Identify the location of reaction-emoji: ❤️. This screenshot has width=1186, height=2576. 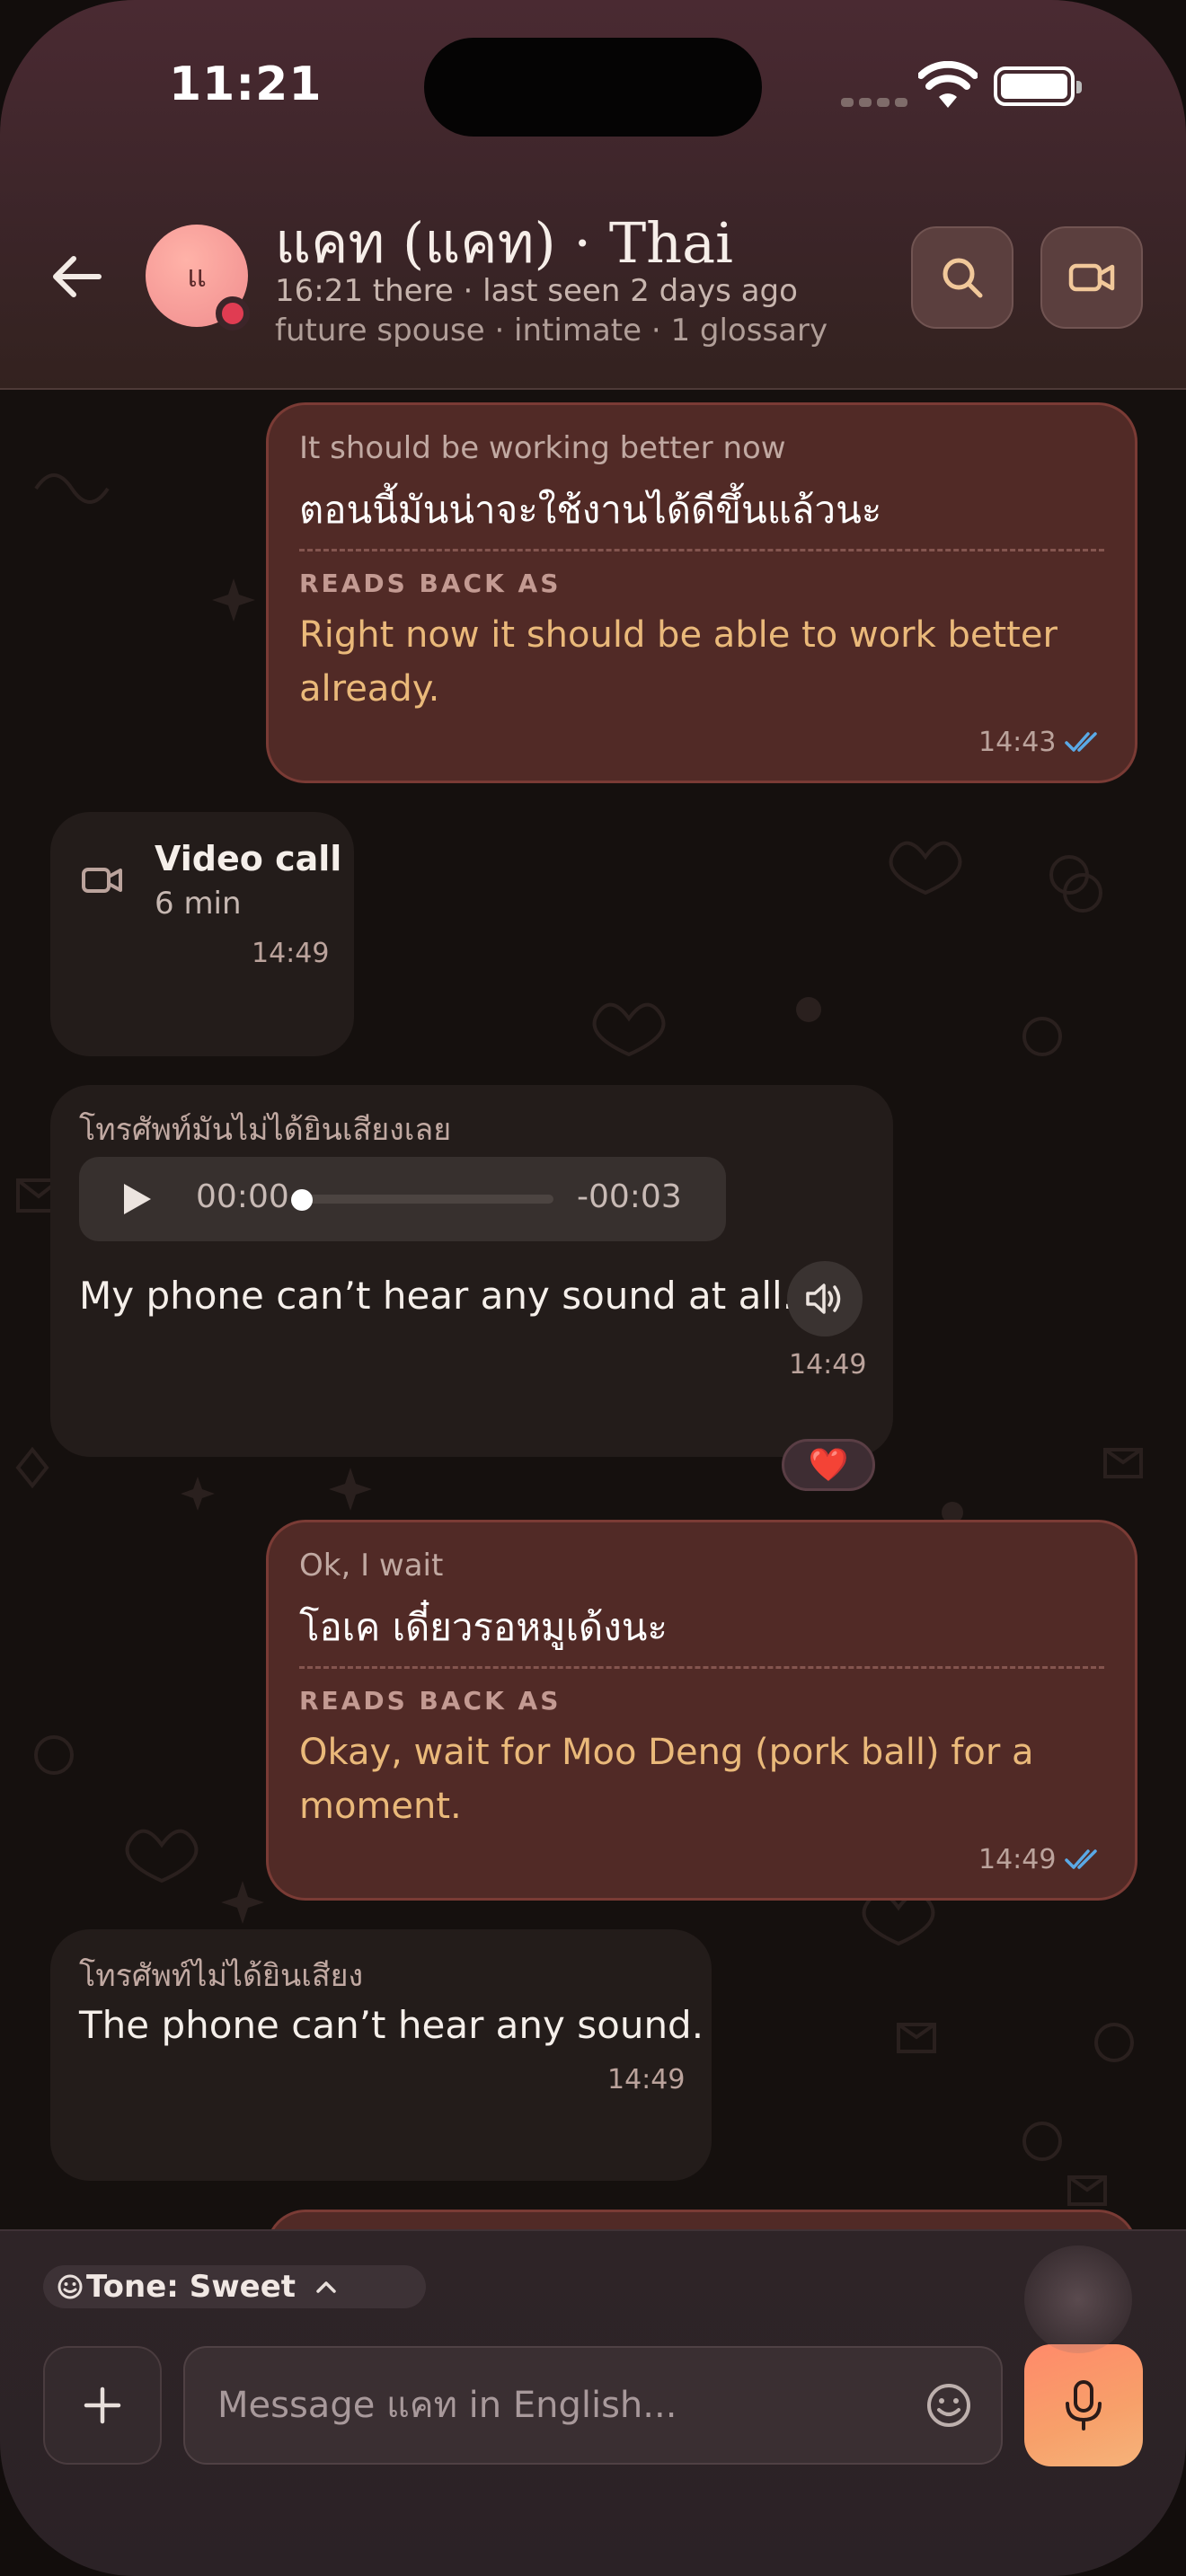
(828, 1465).